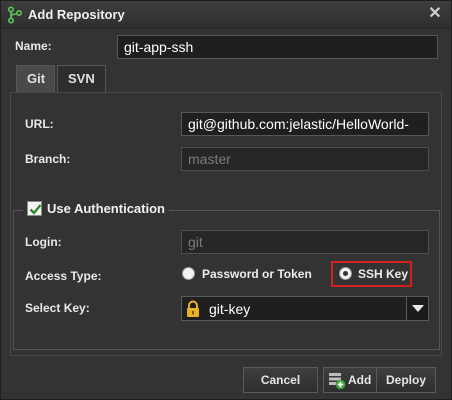 The width and height of the screenshot is (452, 400). What do you see at coordinates (230, 309) in the screenshot?
I see `select-key-value: git-key` at bounding box center [230, 309].